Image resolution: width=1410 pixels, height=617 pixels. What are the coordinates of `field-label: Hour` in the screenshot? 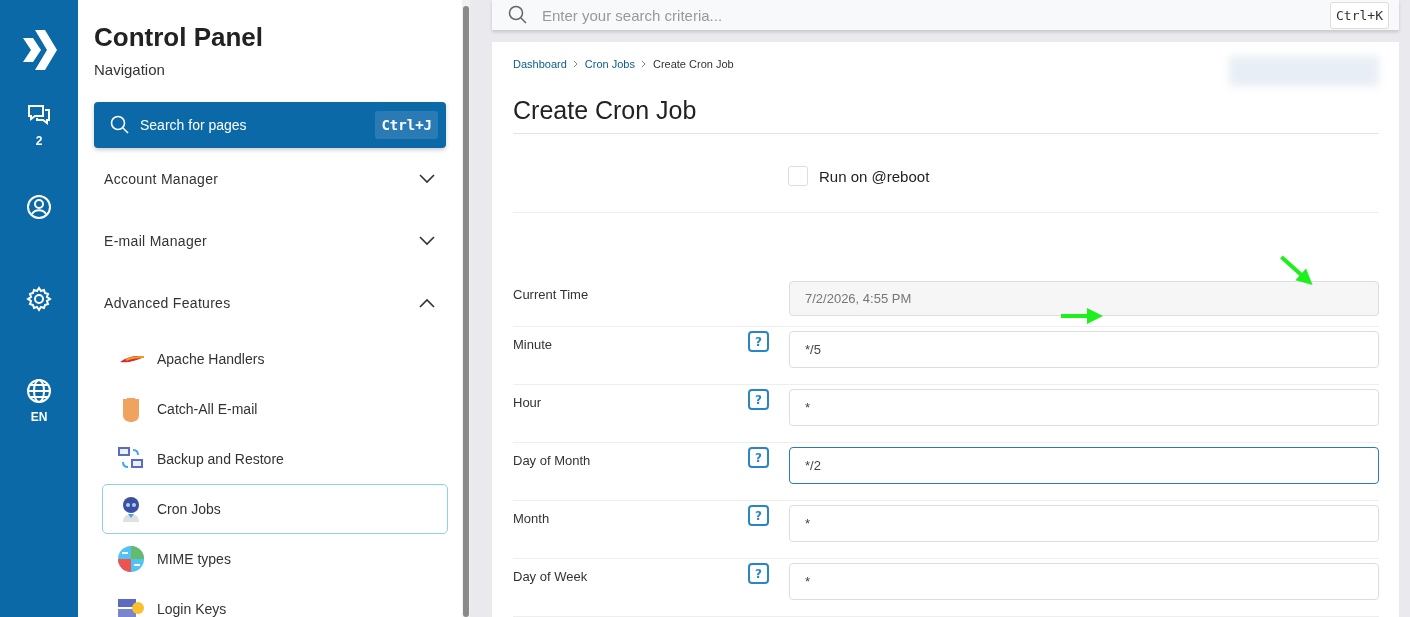 It's located at (528, 402).